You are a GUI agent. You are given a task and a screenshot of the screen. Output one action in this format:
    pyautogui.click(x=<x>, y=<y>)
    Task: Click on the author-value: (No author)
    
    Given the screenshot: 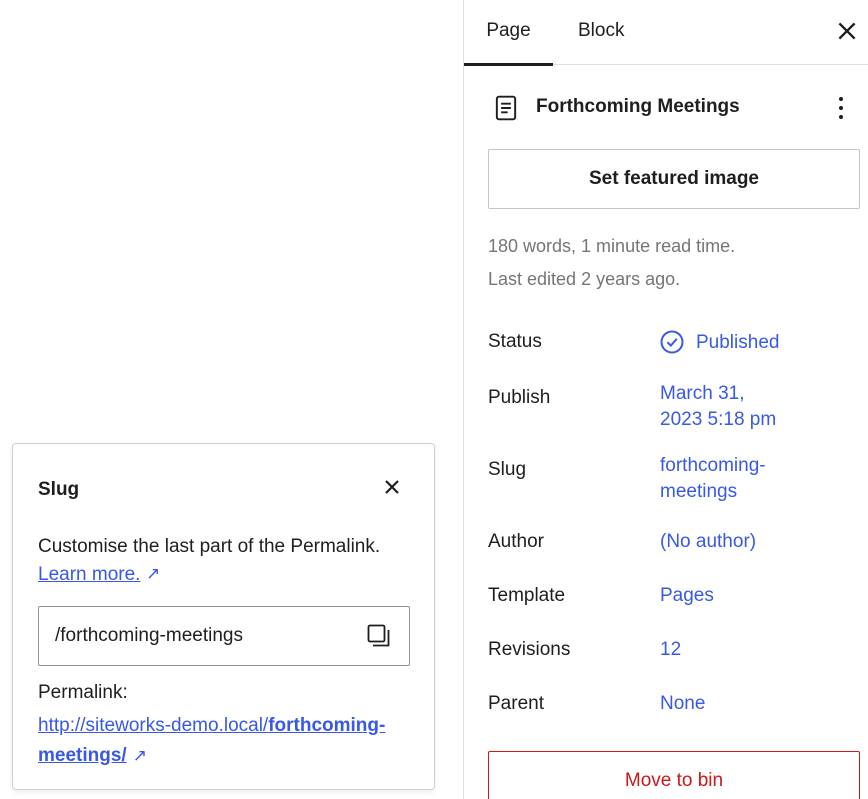 What is the action you would take?
    pyautogui.click(x=708, y=542)
    